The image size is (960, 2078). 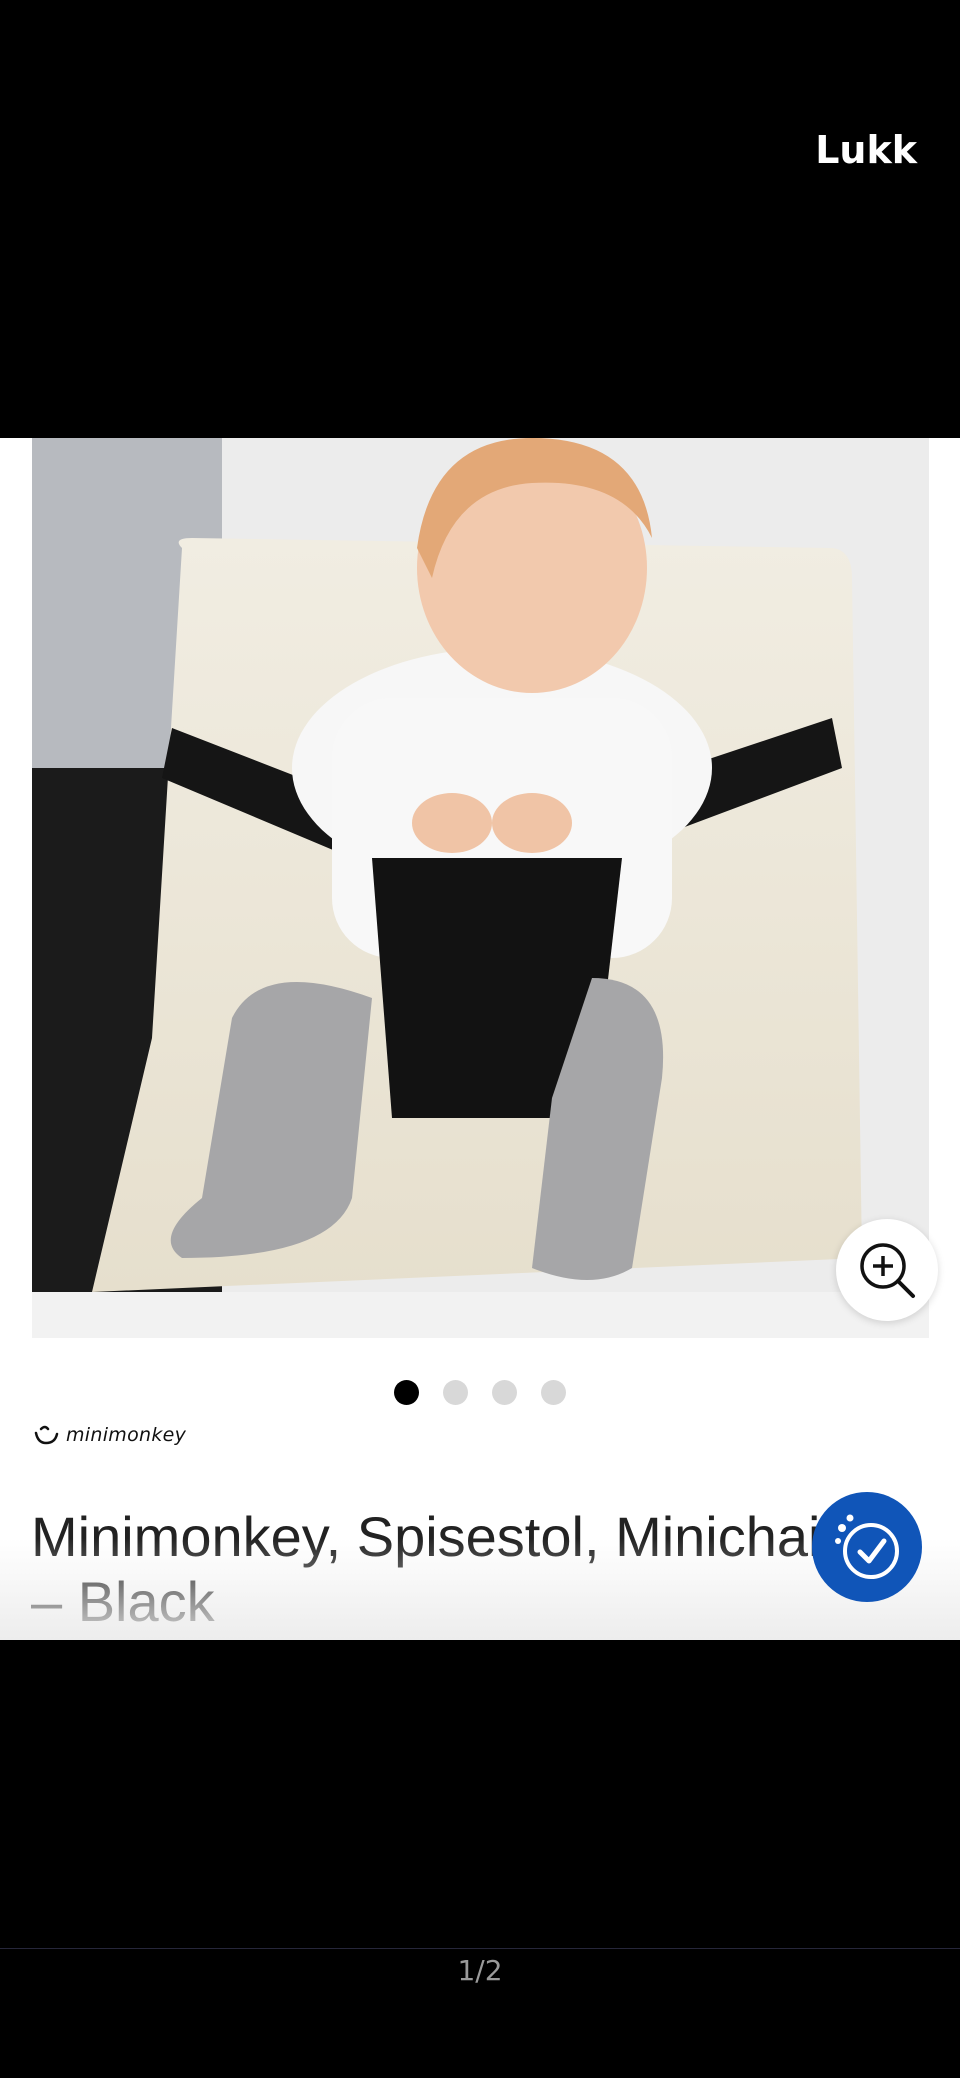 What do you see at coordinates (480, 1970) in the screenshot?
I see `page-indicator: 1/2` at bounding box center [480, 1970].